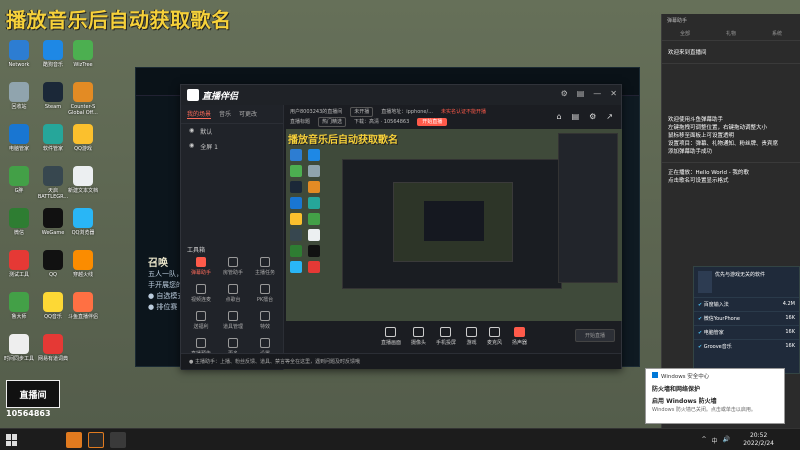  Describe the element at coordinates (53, 348) in the screenshot. I see `desktop-icon: 网易有道词典` at that location.